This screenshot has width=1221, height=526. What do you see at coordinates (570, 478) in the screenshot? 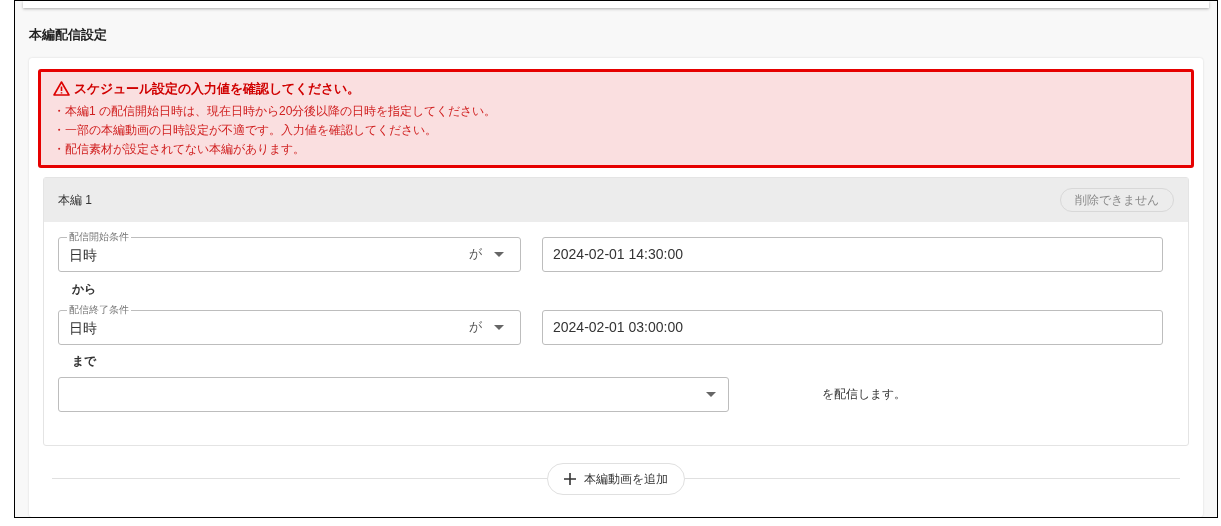
I see `plus-icon` at bounding box center [570, 478].